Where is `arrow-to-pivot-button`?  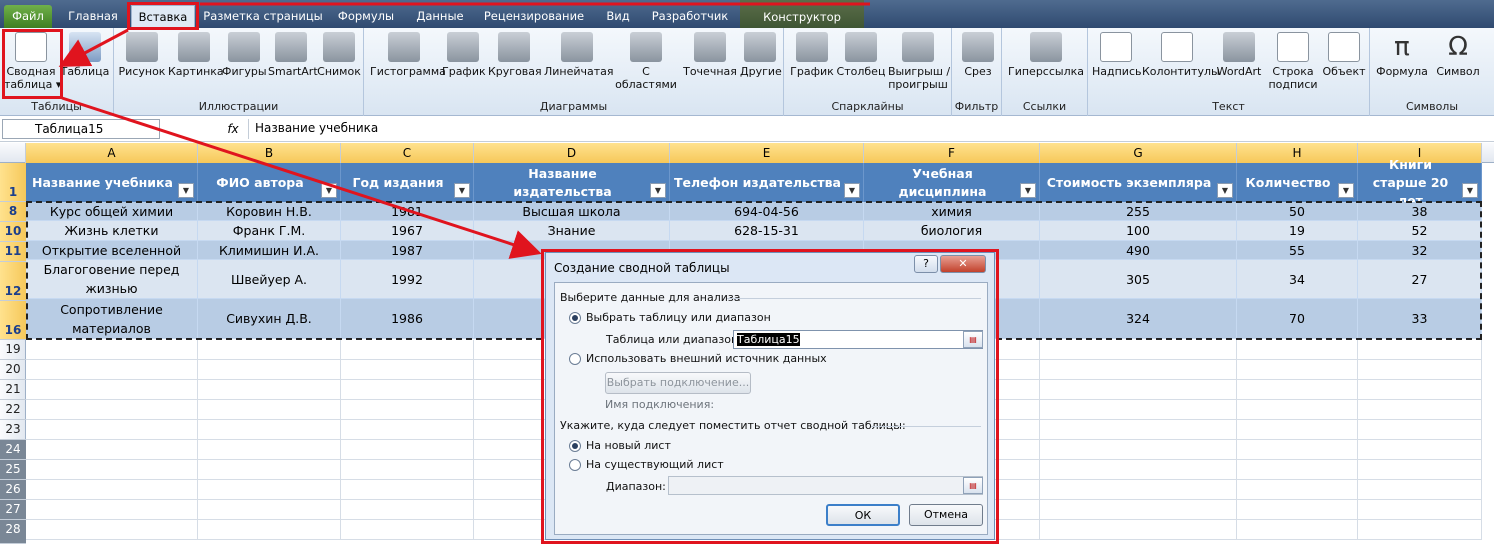
arrow-to-pivot-button is located at coordinates (93, 47).